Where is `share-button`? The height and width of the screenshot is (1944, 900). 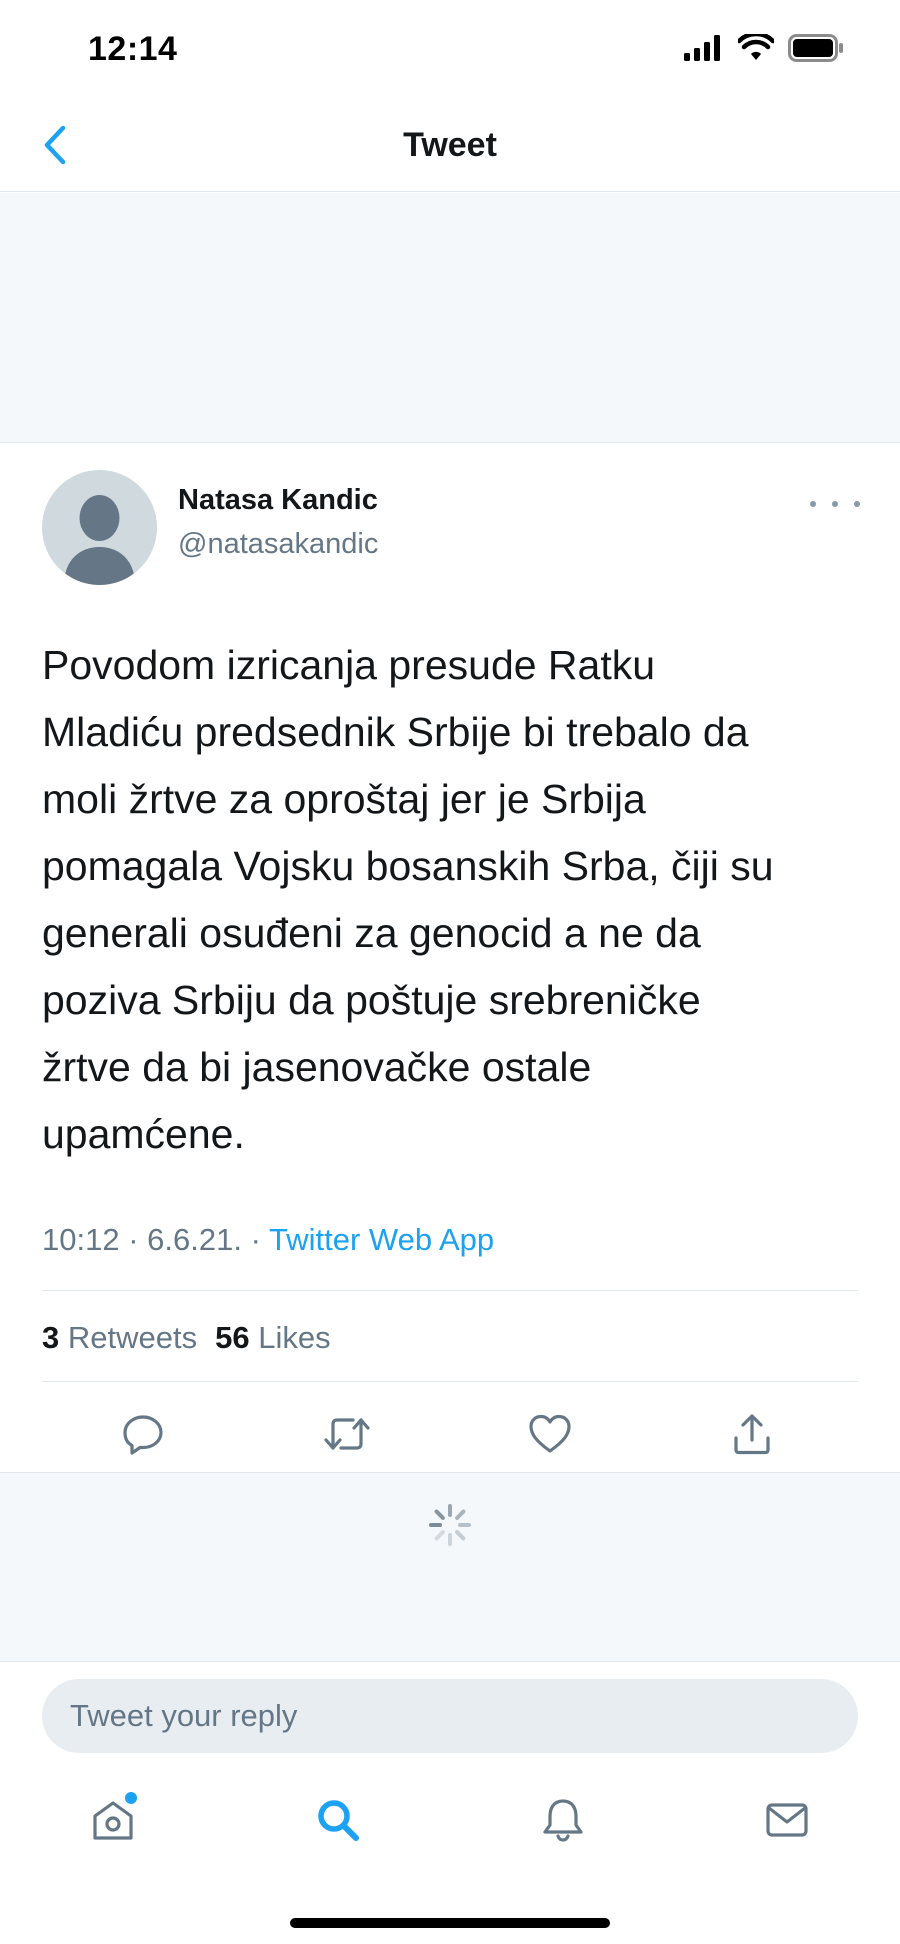 share-button is located at coordinates (752, 1434).